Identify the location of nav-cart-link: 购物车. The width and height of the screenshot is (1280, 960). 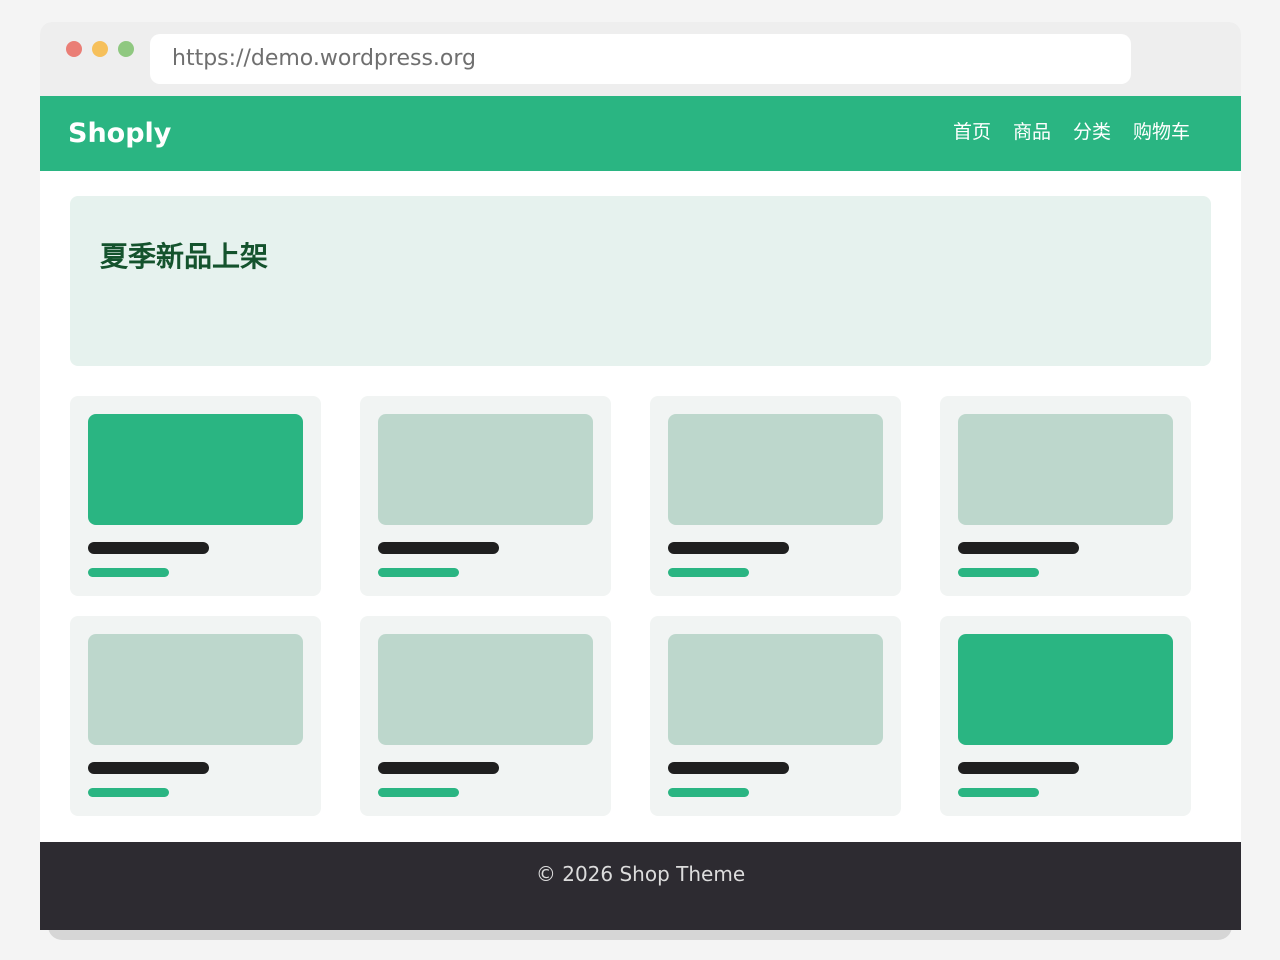
(1161, 132).